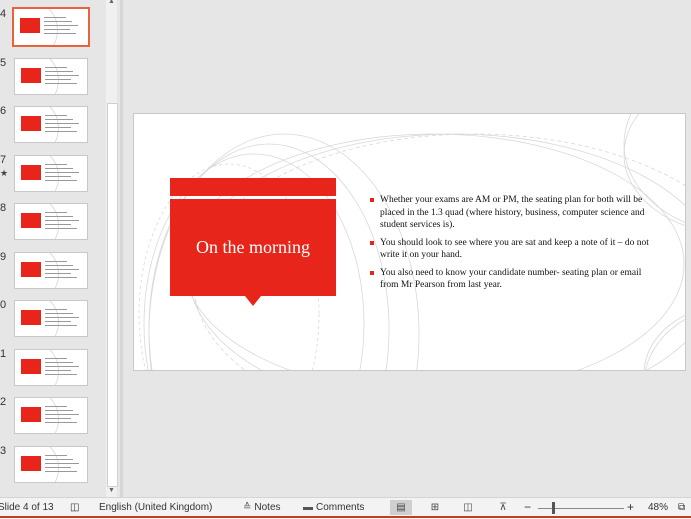 This screenshot has height=519, width=691. Describe the element at coordinates (4, 172) in the screenshot. I see `animation-star-icon: ★` at that location.